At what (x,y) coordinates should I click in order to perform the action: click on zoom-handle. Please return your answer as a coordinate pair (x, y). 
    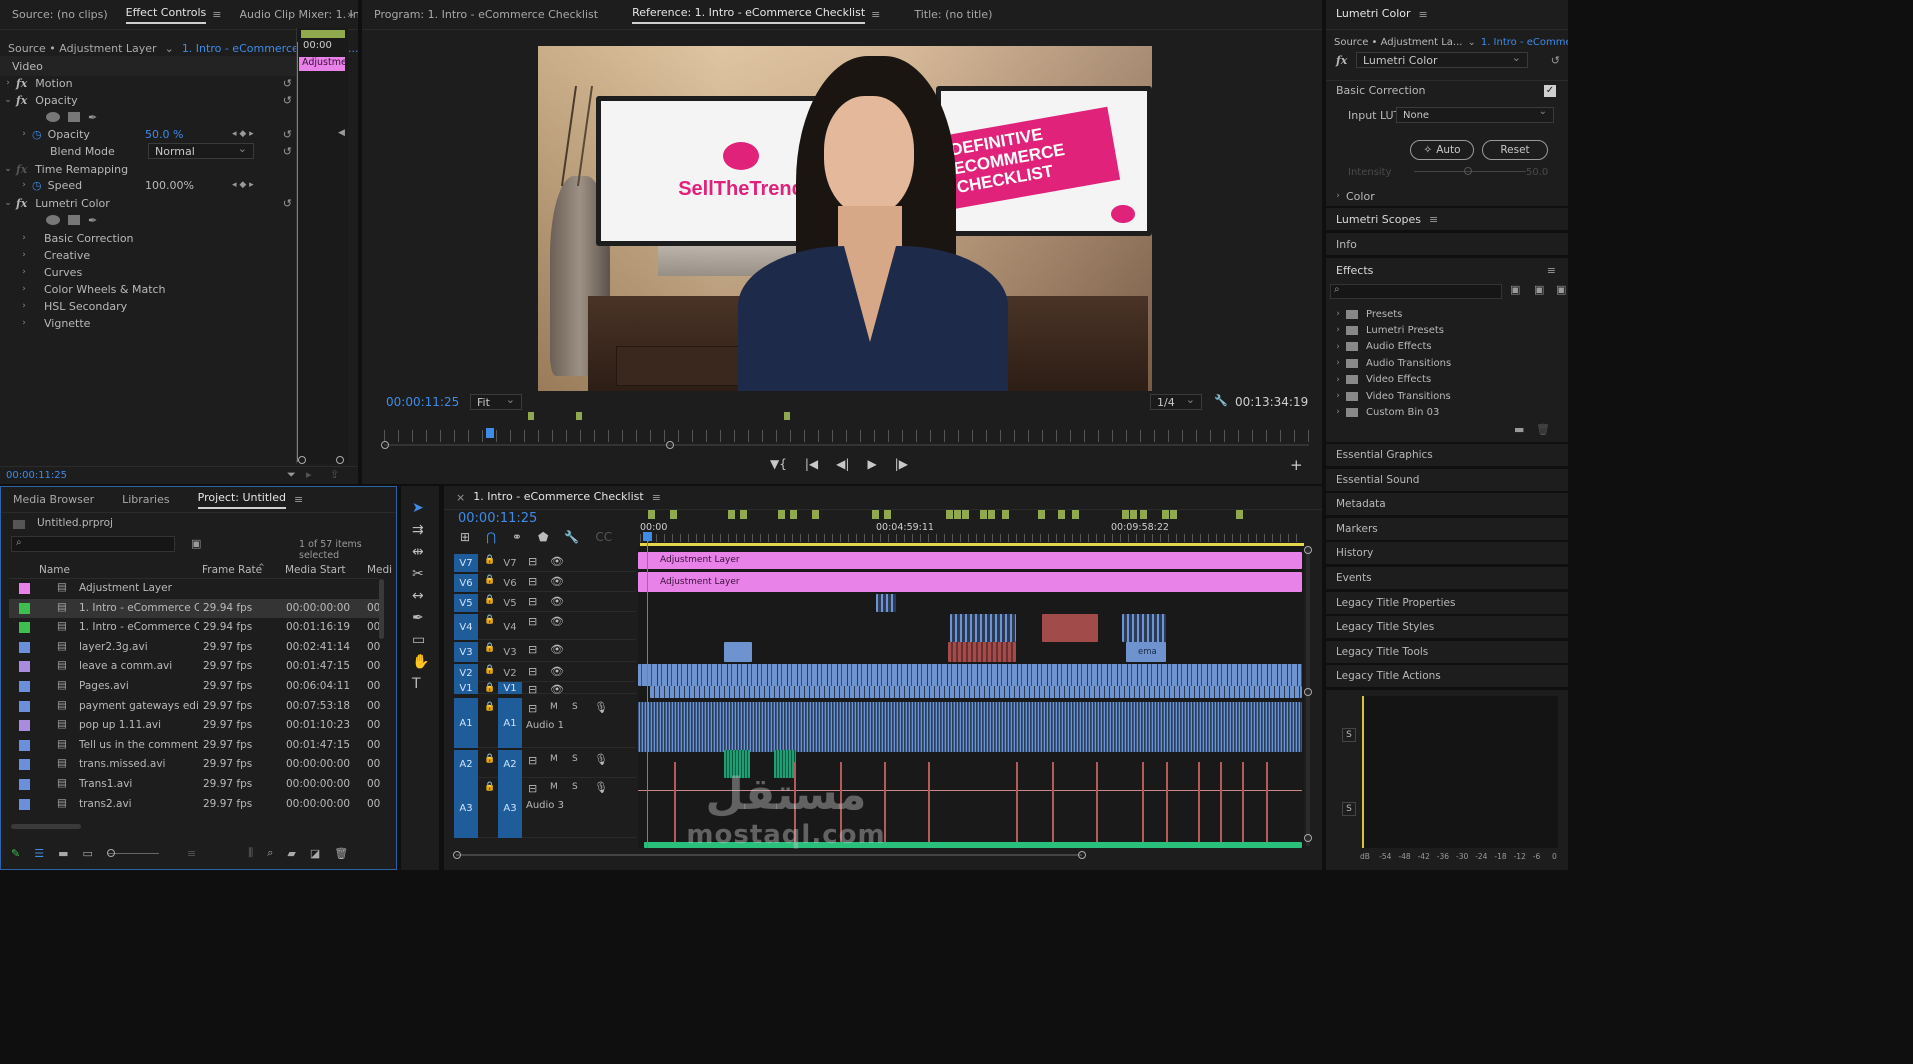
    Looking at the image, I should click on (385, 445).